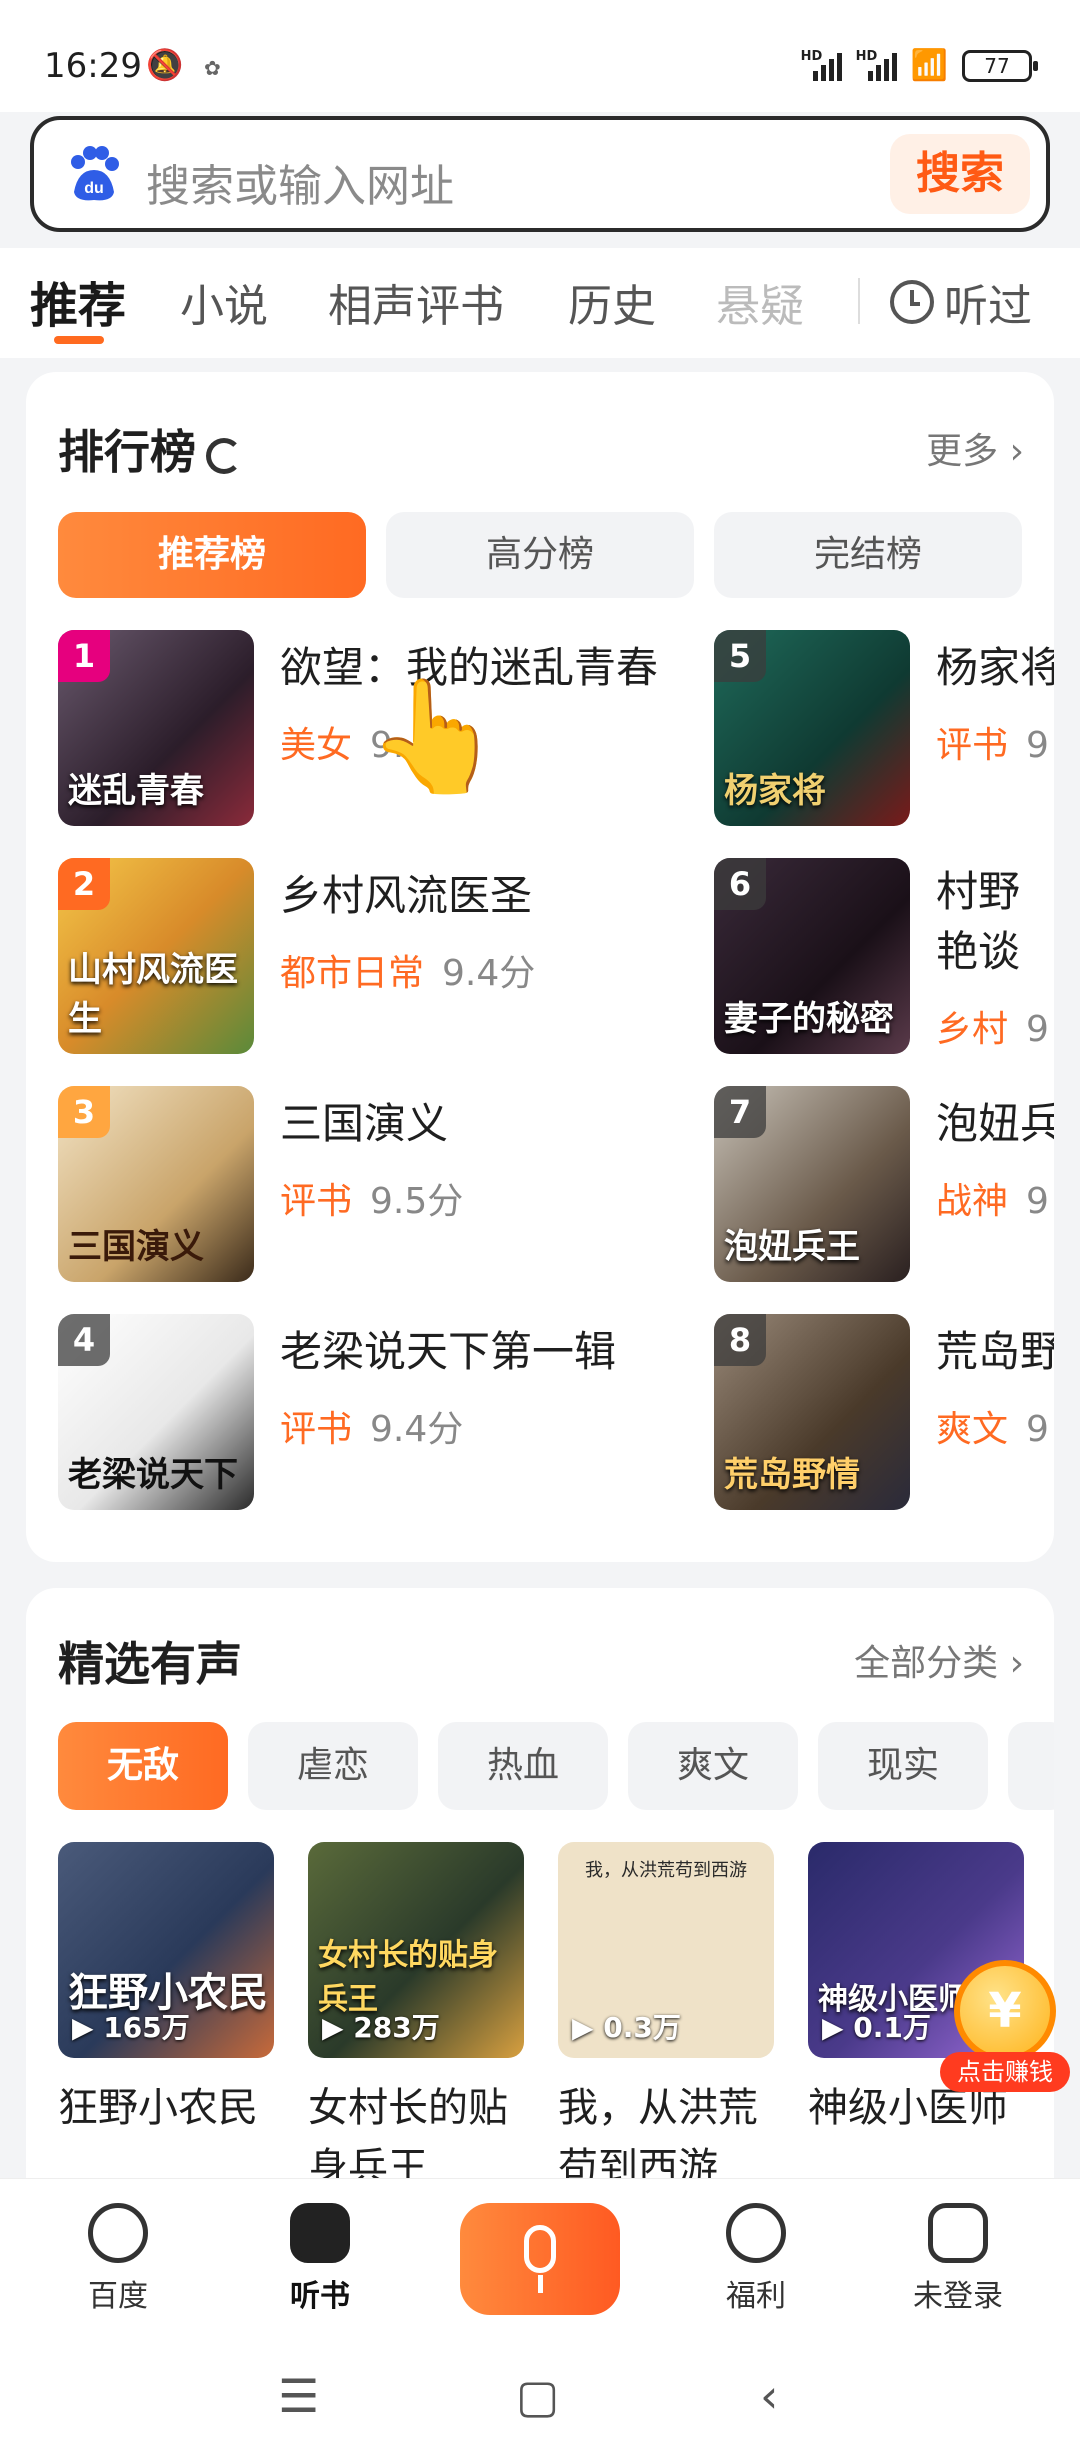  Describe the element at coordinates (995, 1123) in the screenshot. I see `book-title: 泡妞兵王` at that location.